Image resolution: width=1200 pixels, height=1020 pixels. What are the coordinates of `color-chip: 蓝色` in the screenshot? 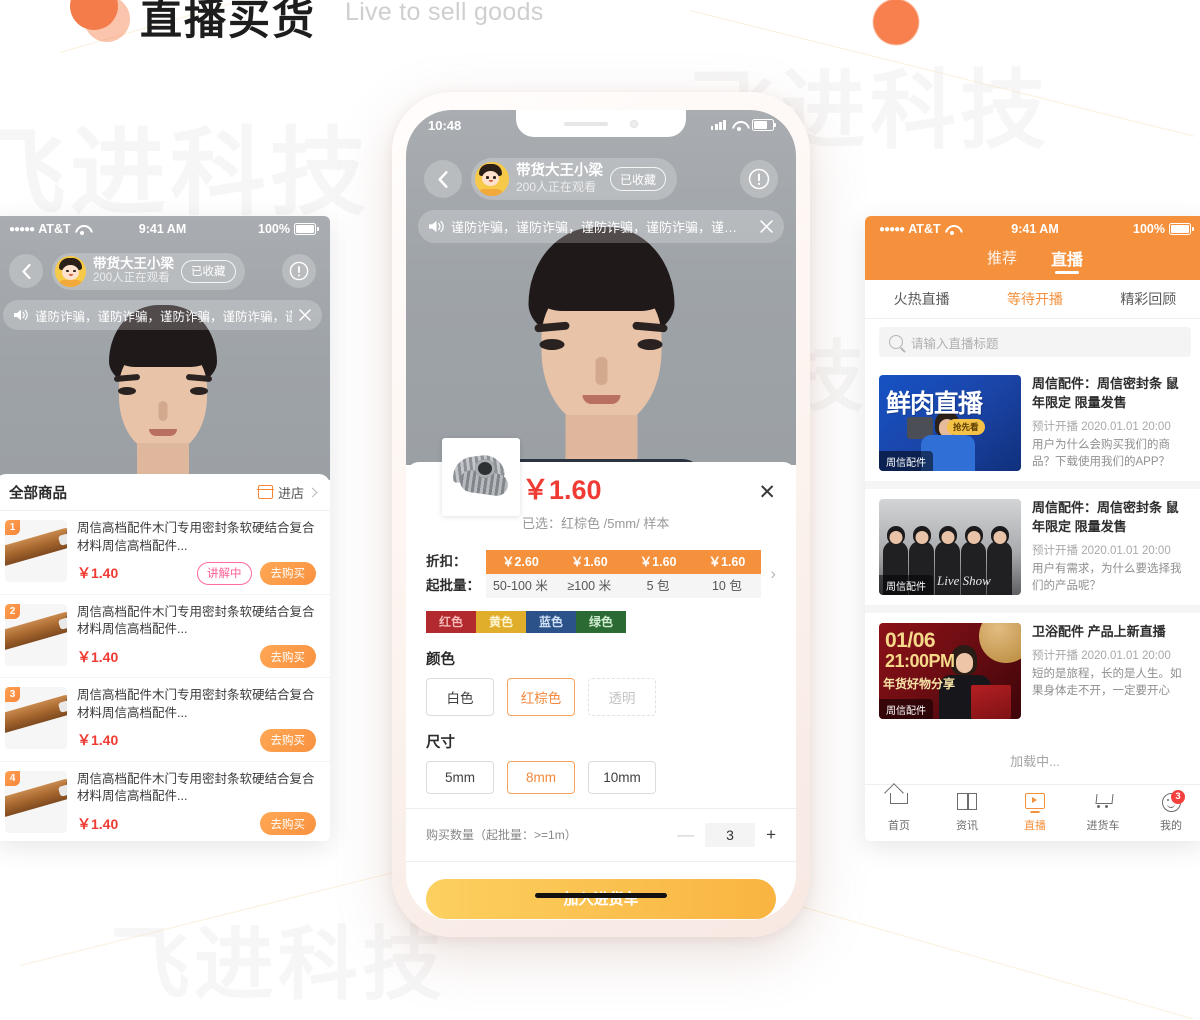 It's located at (551, 621).